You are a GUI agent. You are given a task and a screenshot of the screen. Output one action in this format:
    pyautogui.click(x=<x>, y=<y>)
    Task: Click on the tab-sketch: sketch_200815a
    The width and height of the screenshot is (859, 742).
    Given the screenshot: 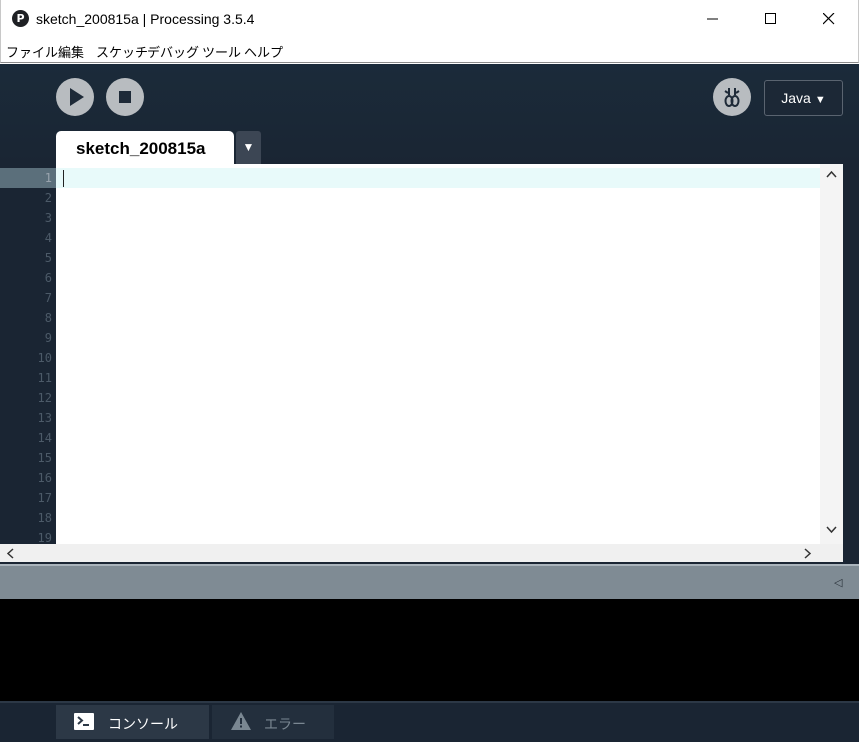 What is the action you would take?
    pyautogui.click(x=145, y=147)
    